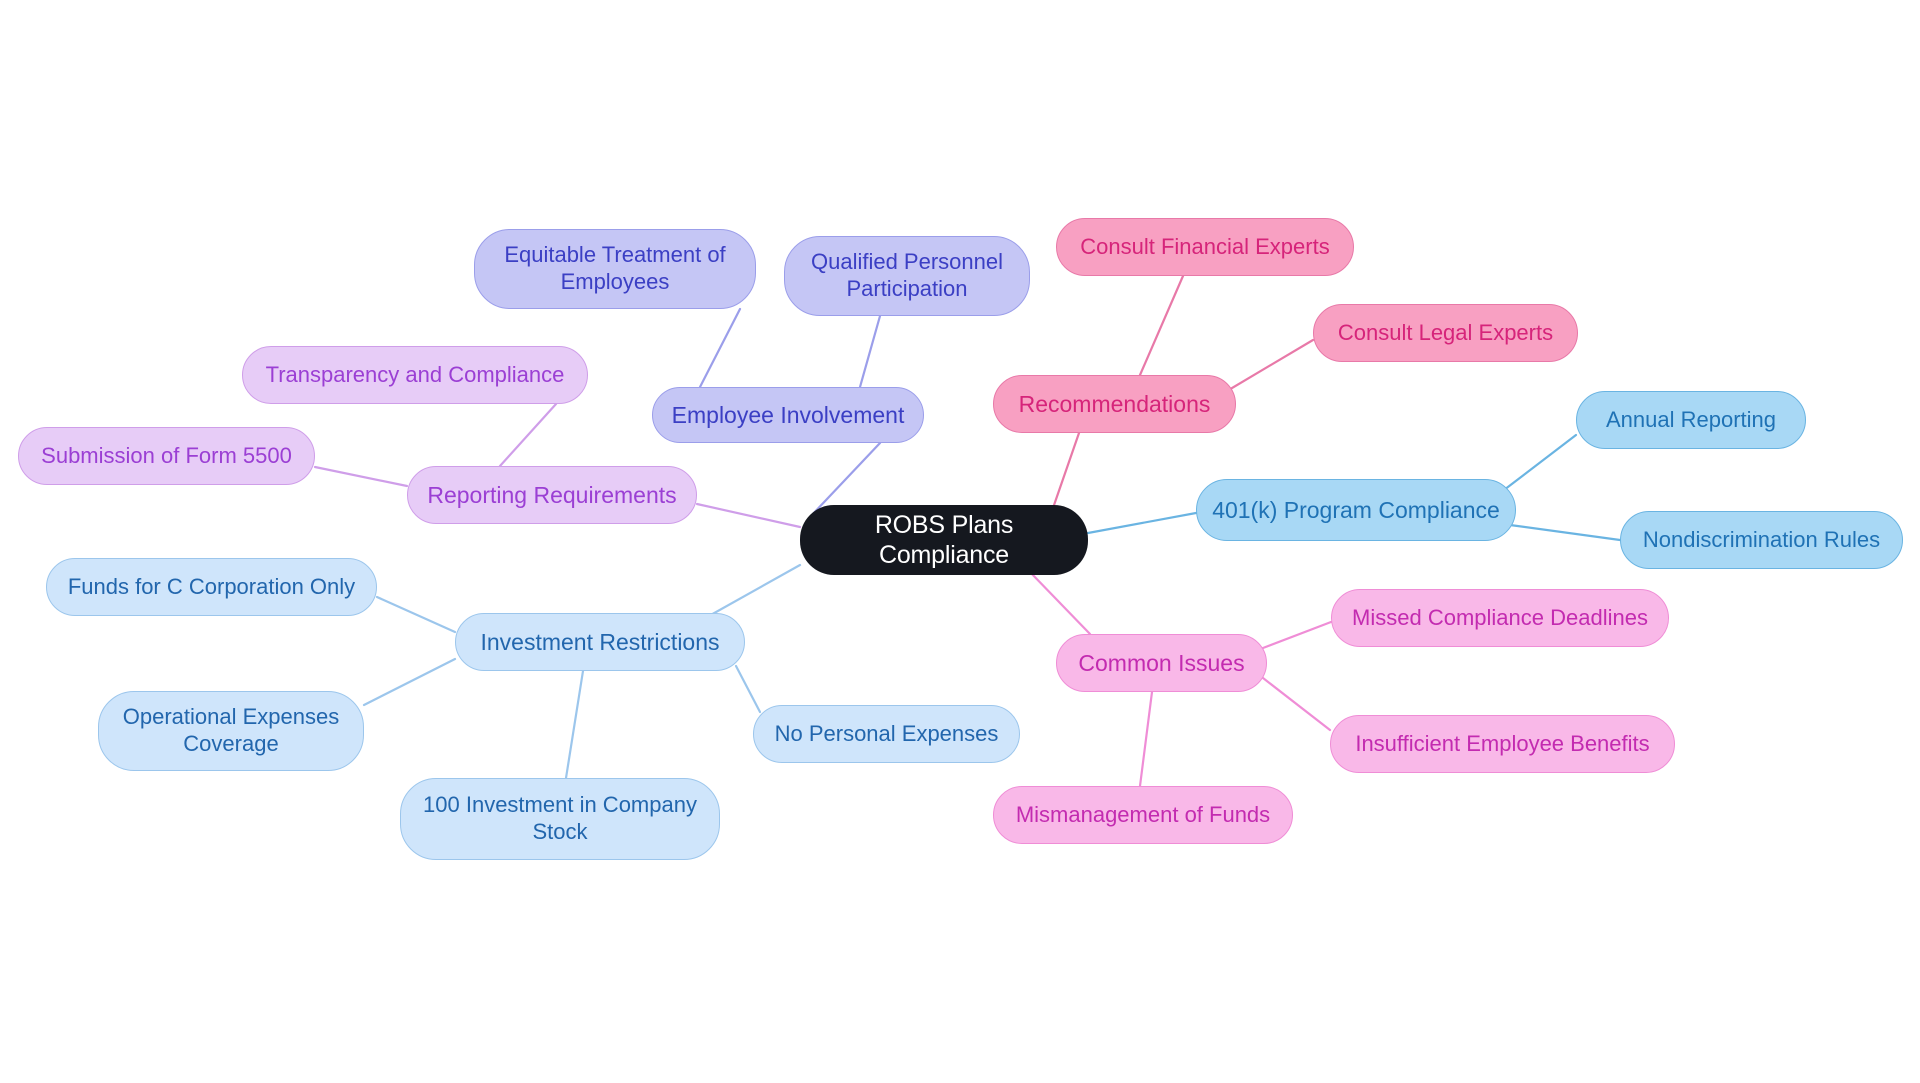 The height and width of the screenshot is (1083, 1920). I want to click on connector-investment-restrictions-to-operational-expenses-coverage, so click(409, 682).